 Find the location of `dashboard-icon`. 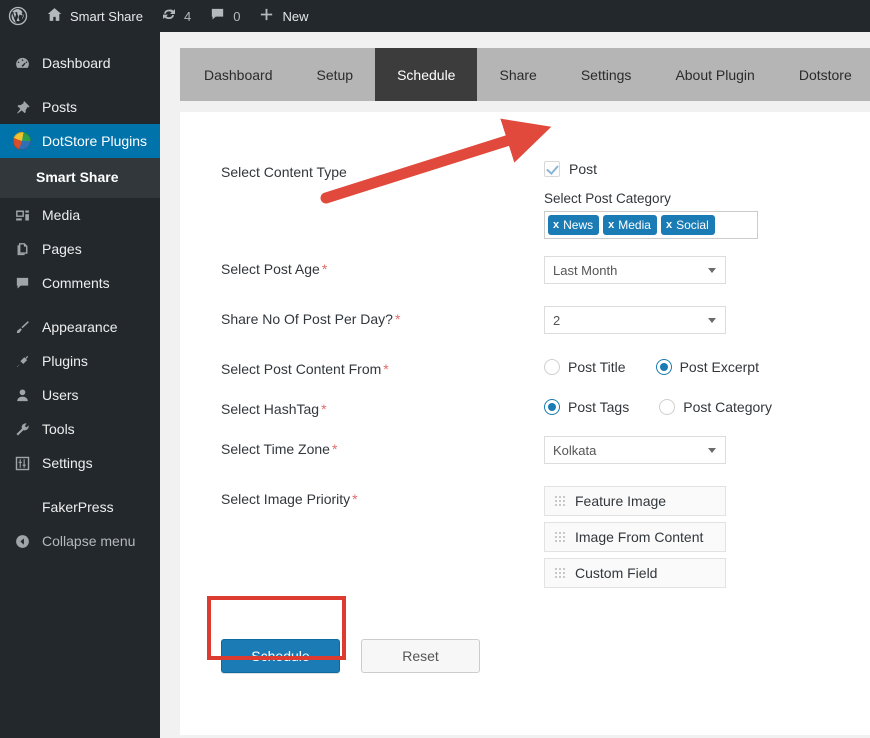

dashboard-icon is located at coordinates (22, 63).